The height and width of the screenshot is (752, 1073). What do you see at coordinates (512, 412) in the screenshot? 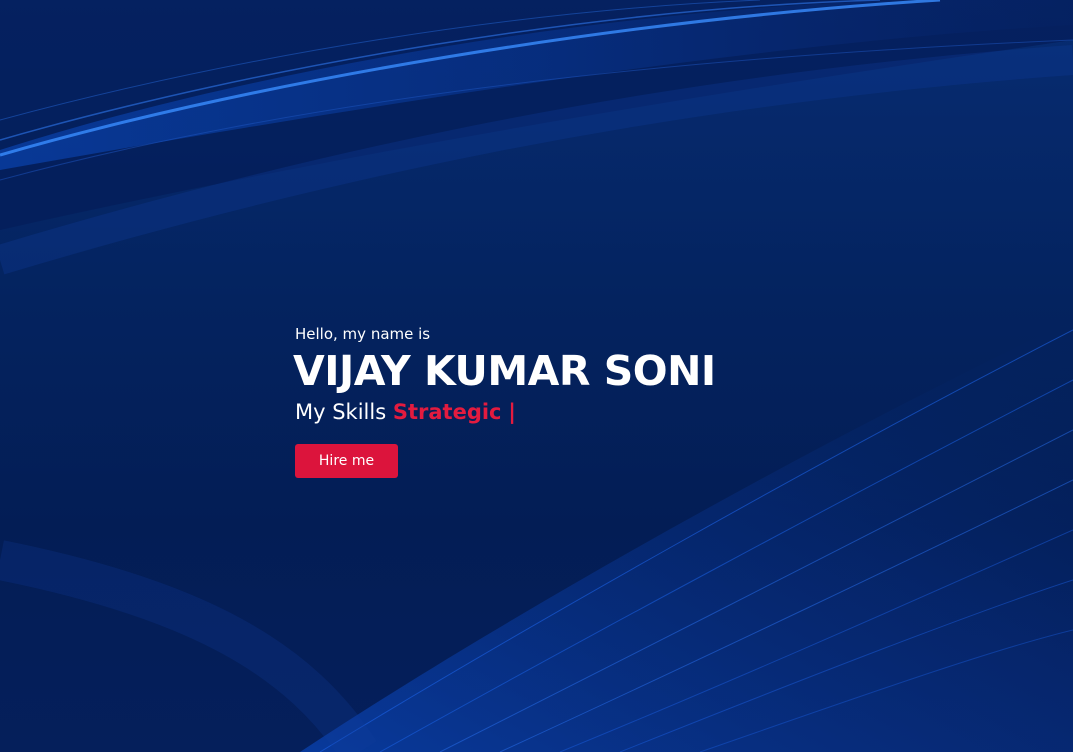
I see `typing-cursor: |` at bounding box center [512, 412].